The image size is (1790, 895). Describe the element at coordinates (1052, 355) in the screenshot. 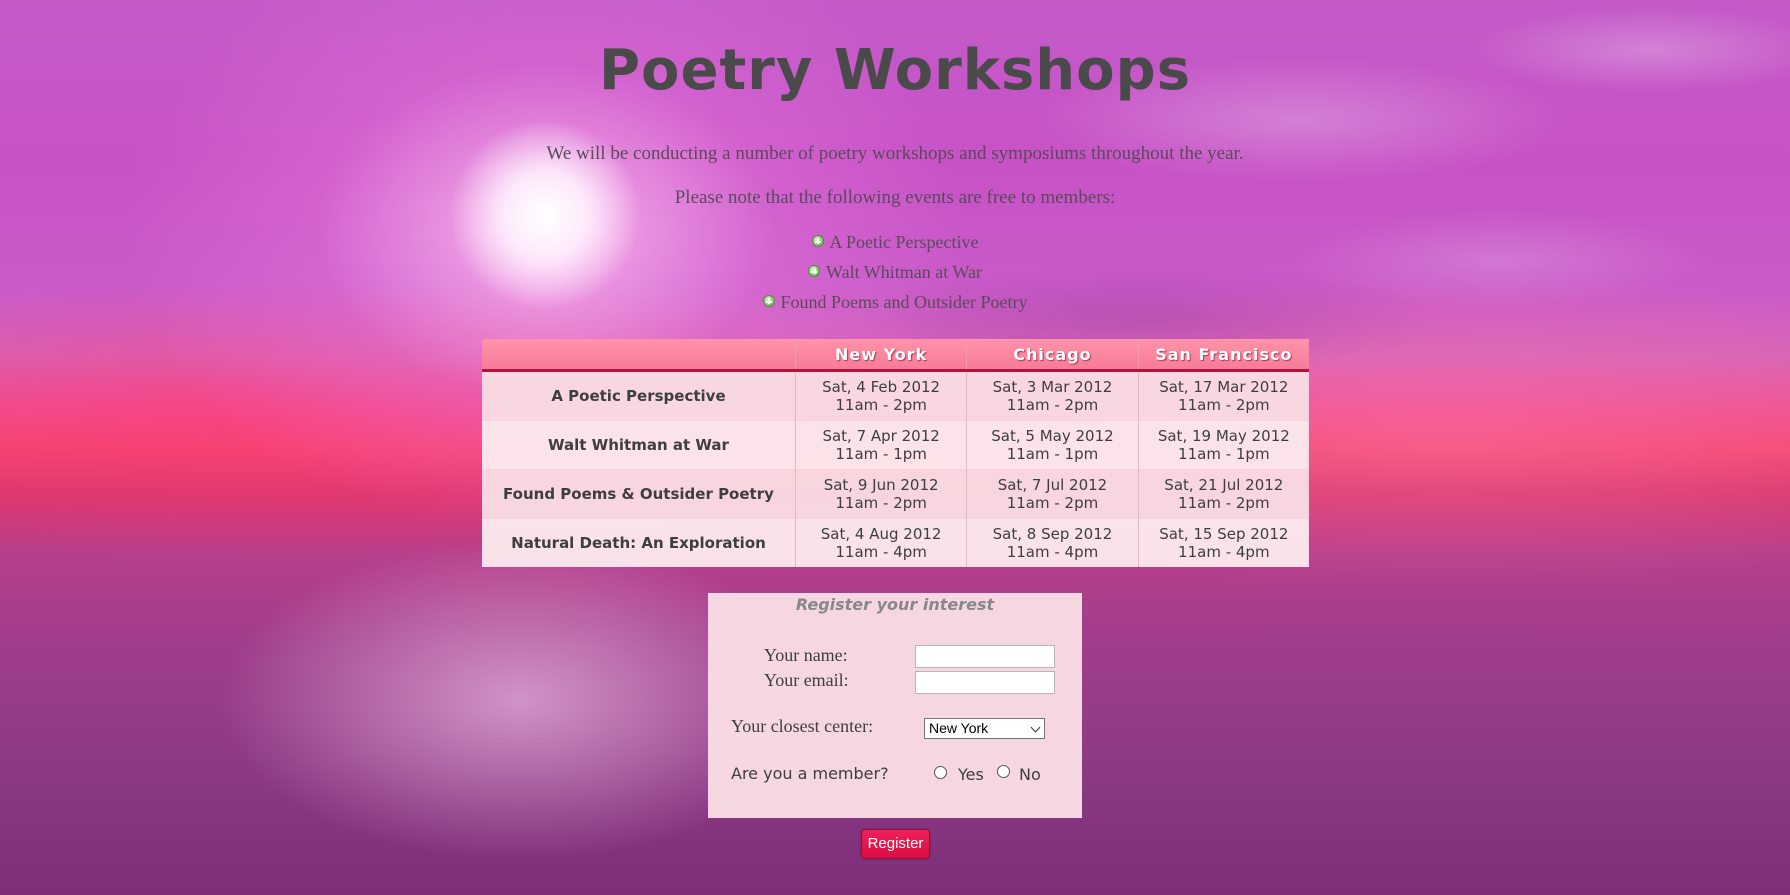

I see `column-header-chicago: Chicago` at that location.